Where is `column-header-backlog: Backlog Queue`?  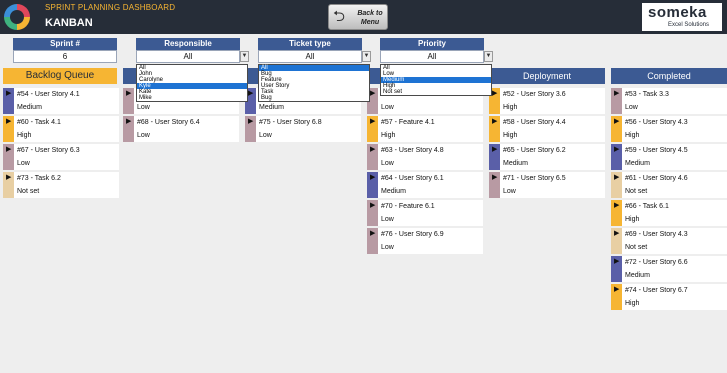 column-header-backlog: Backlog Queue is located at coordinates (60, 76).